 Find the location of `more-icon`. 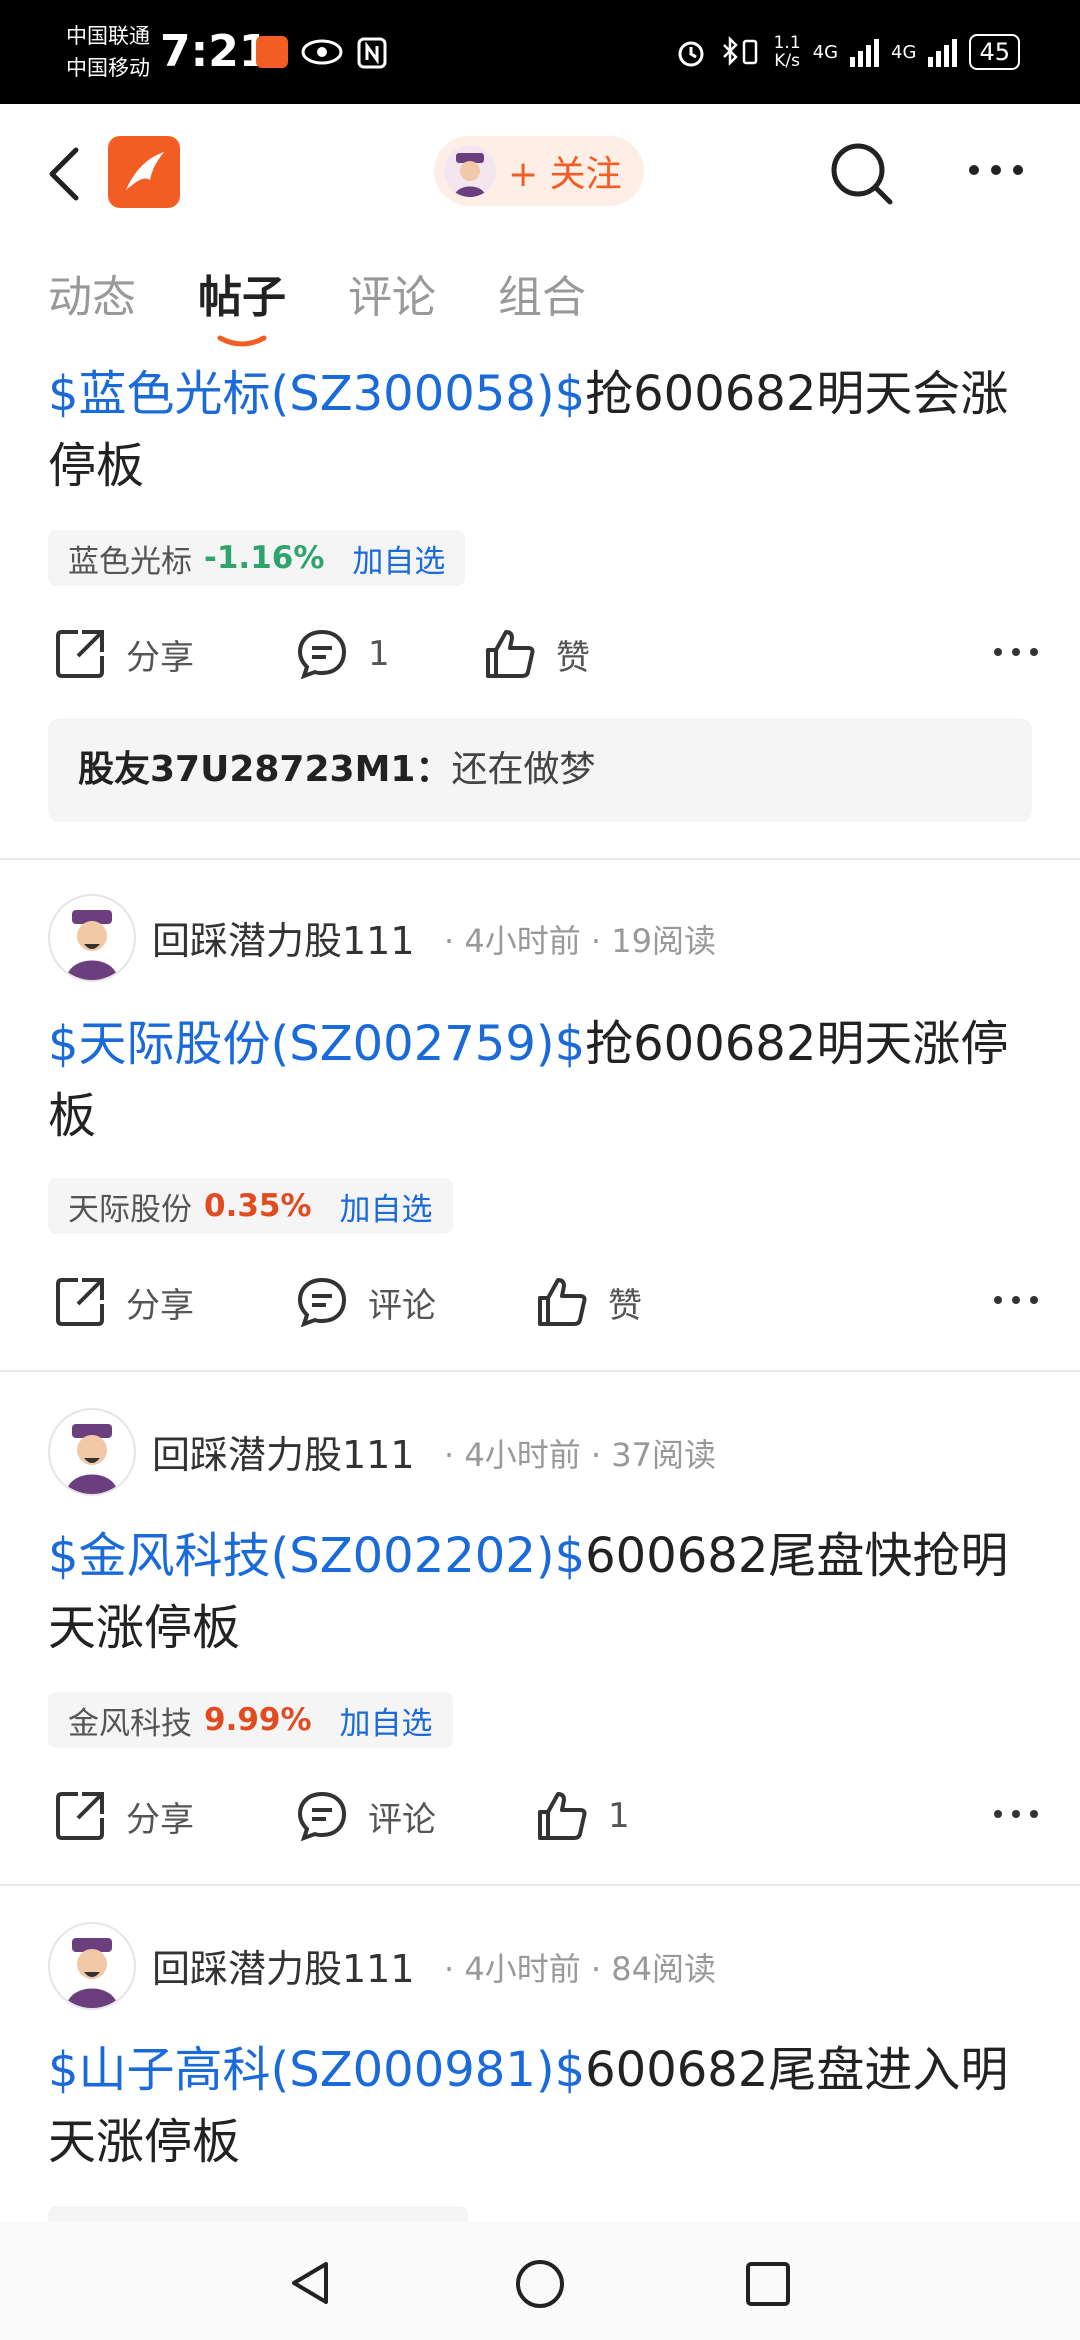

more-icon is located at coordinates (996, 170).